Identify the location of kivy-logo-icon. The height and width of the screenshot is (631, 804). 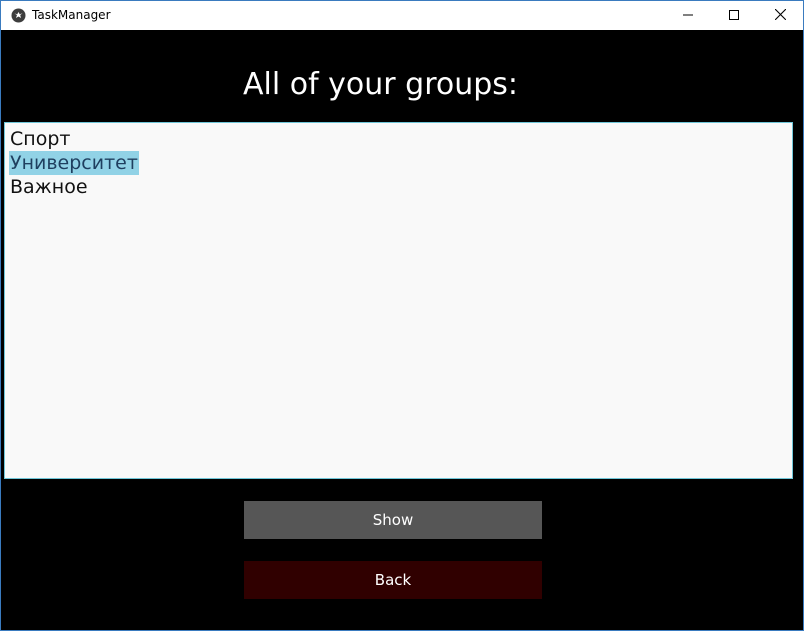
(18, 15).